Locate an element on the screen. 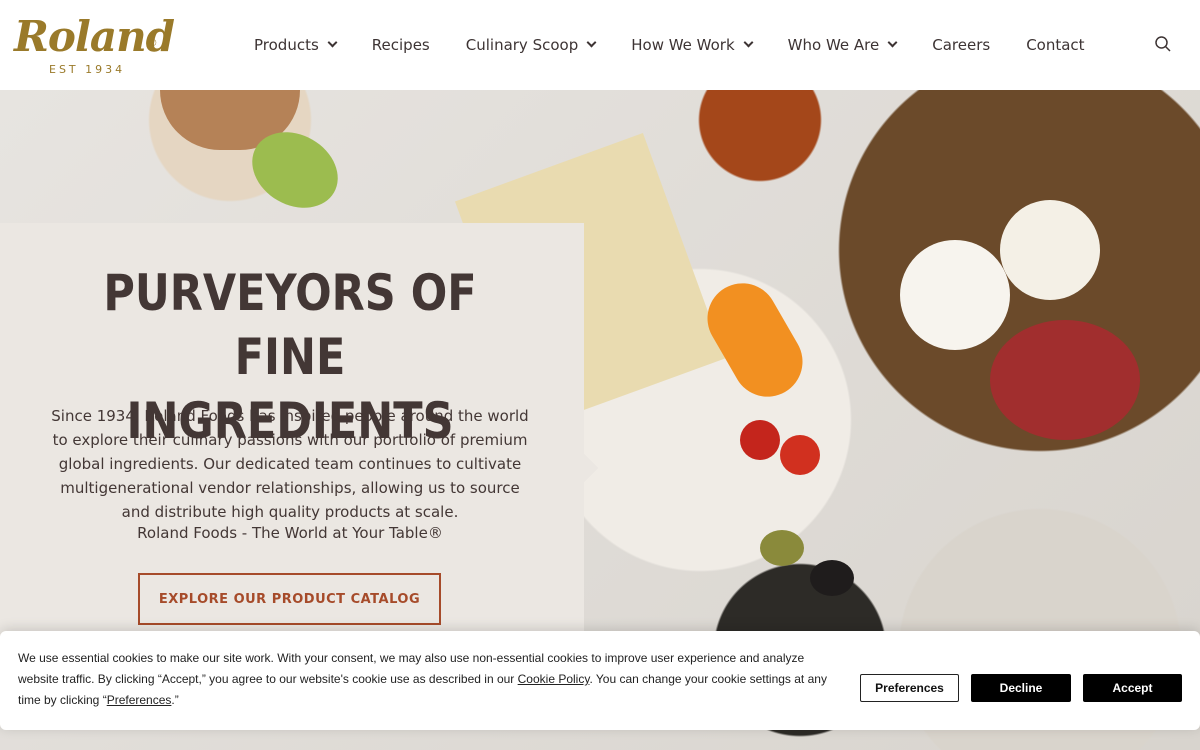  nav-how-we-work-label: How We Work is located at coordinates (683, 45).